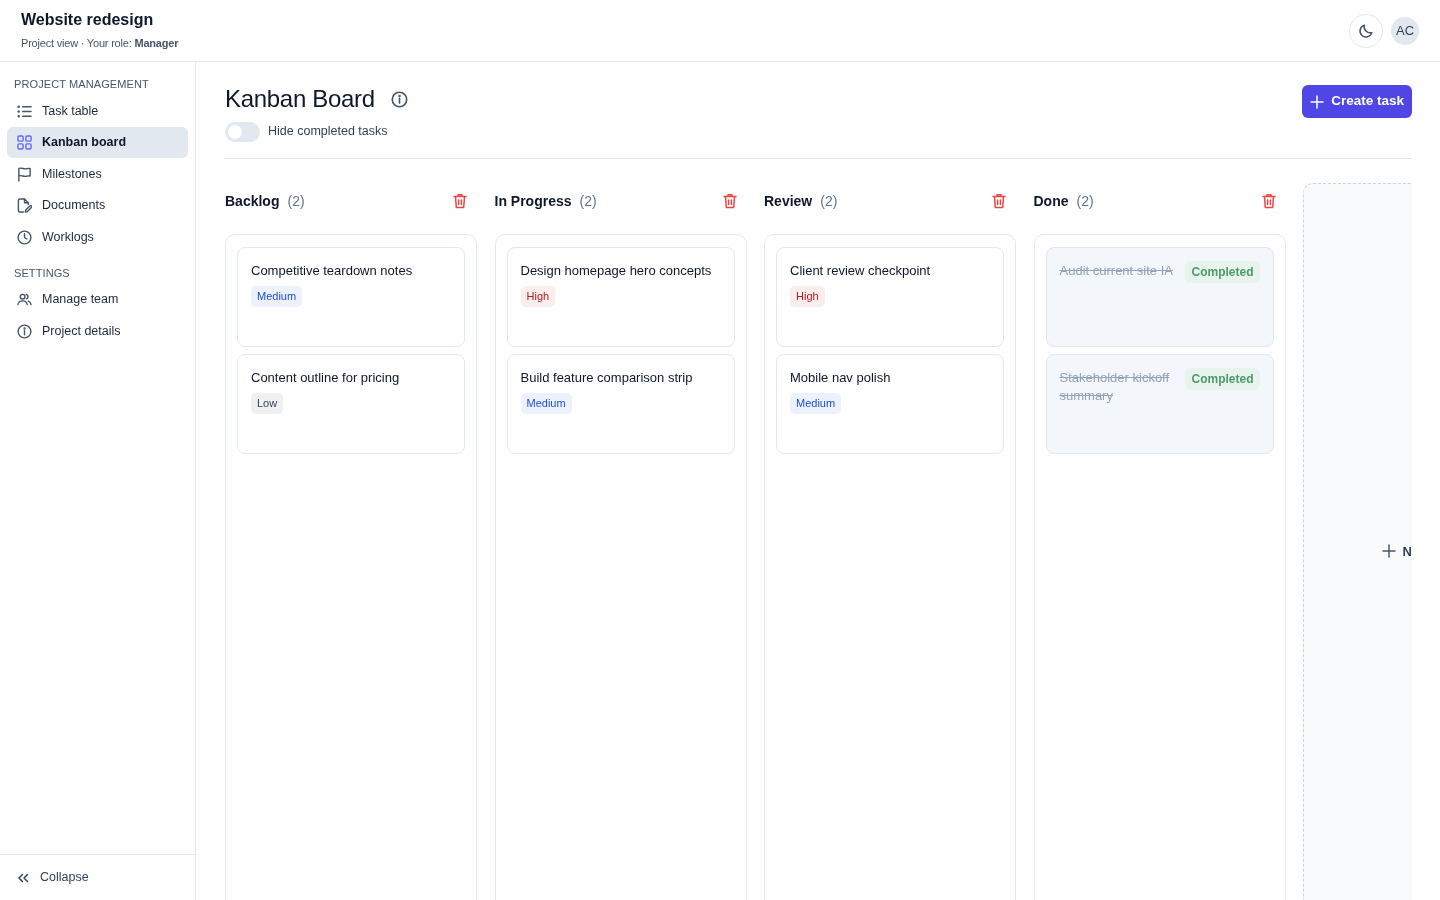 This screenshot has width=1440, height=900. What do you see at coordinates (1116, 270) in the screenshot?
I see `task-title: Audit current site IA` at bounding box center [1116, 270].